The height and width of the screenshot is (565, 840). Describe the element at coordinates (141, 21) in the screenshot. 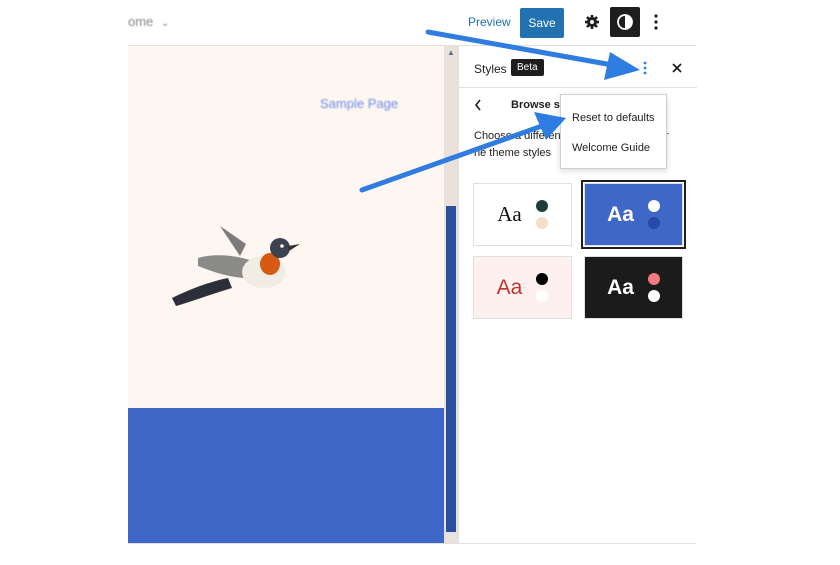

I see `breadcrumb-label: ome` at that location.